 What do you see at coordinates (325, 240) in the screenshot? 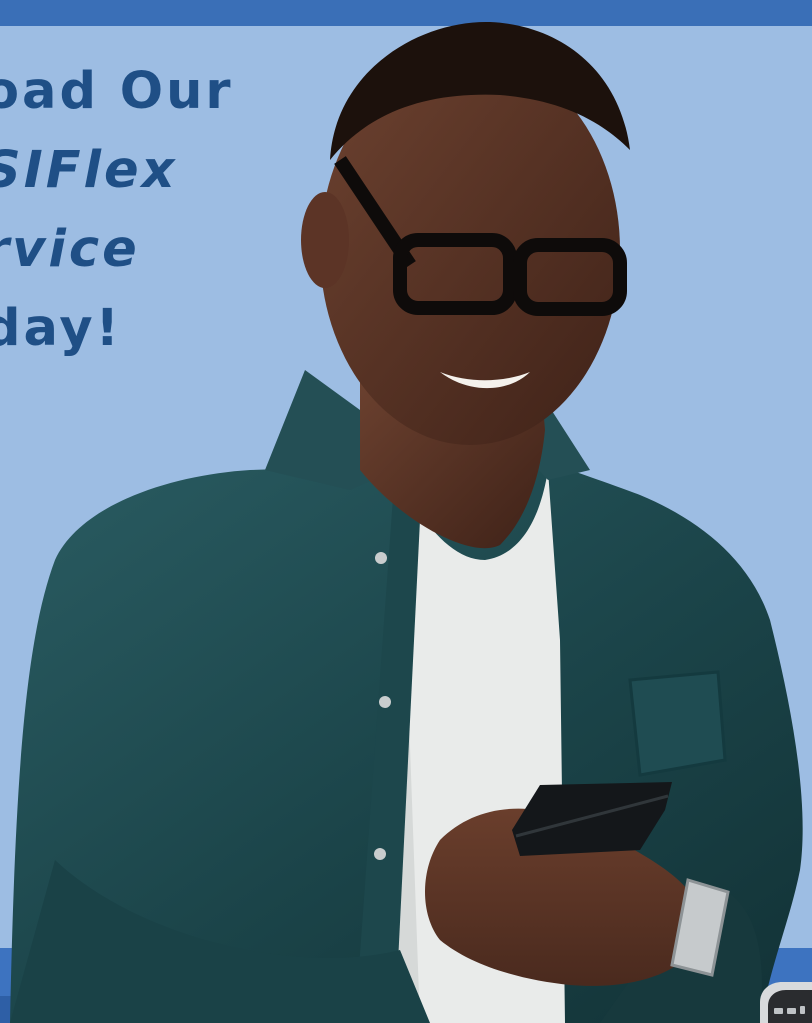
I see `ear` at bounding box center [325, 240].